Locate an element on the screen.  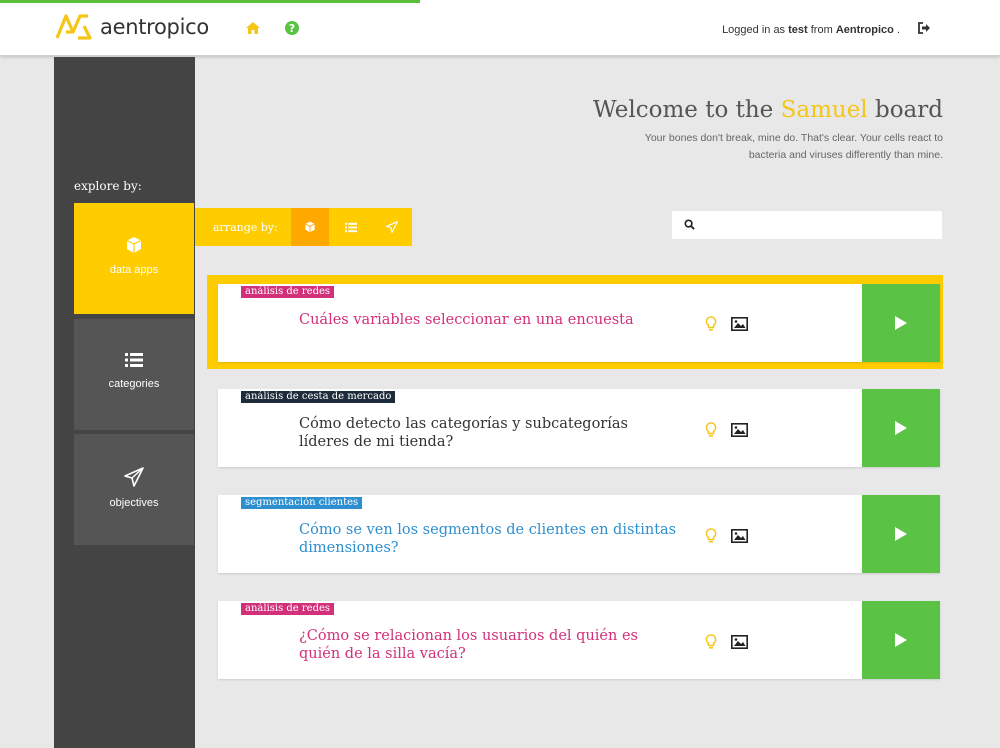
welcome-suffix: board is located at coordinates (908, 110).